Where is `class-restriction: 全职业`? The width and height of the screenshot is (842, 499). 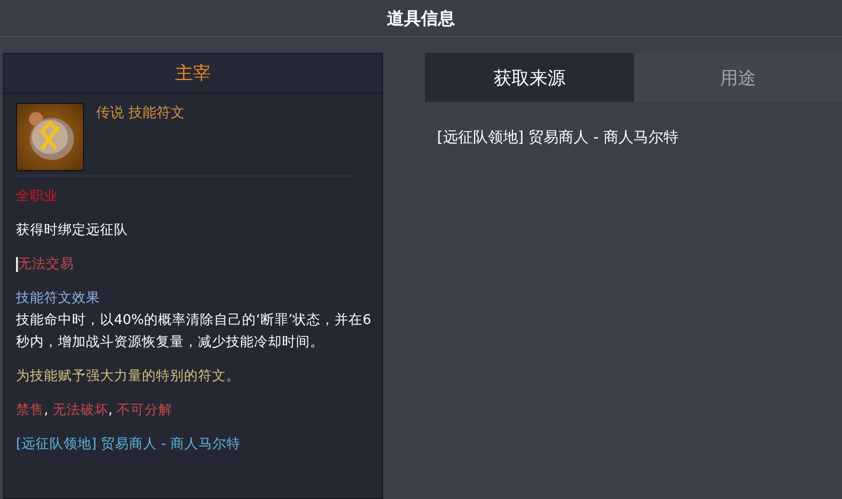 class-restriction: 全职业 is located at coordinates (37, 196).